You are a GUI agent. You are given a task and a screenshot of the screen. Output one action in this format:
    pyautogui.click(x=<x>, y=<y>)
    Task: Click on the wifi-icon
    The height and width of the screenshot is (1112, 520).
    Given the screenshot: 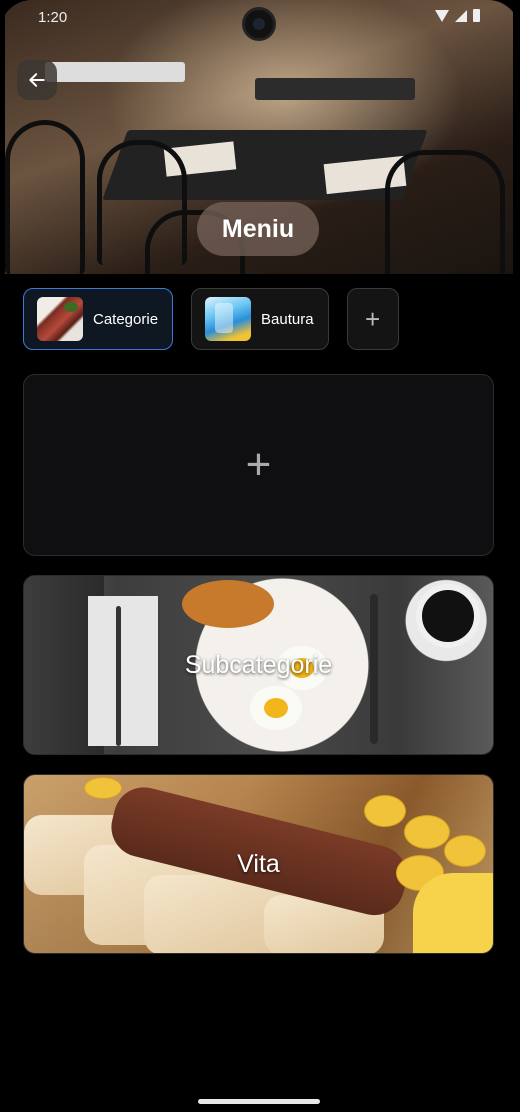 What is the action you would take?
    pyautogui.click(x=442, y=15)
    